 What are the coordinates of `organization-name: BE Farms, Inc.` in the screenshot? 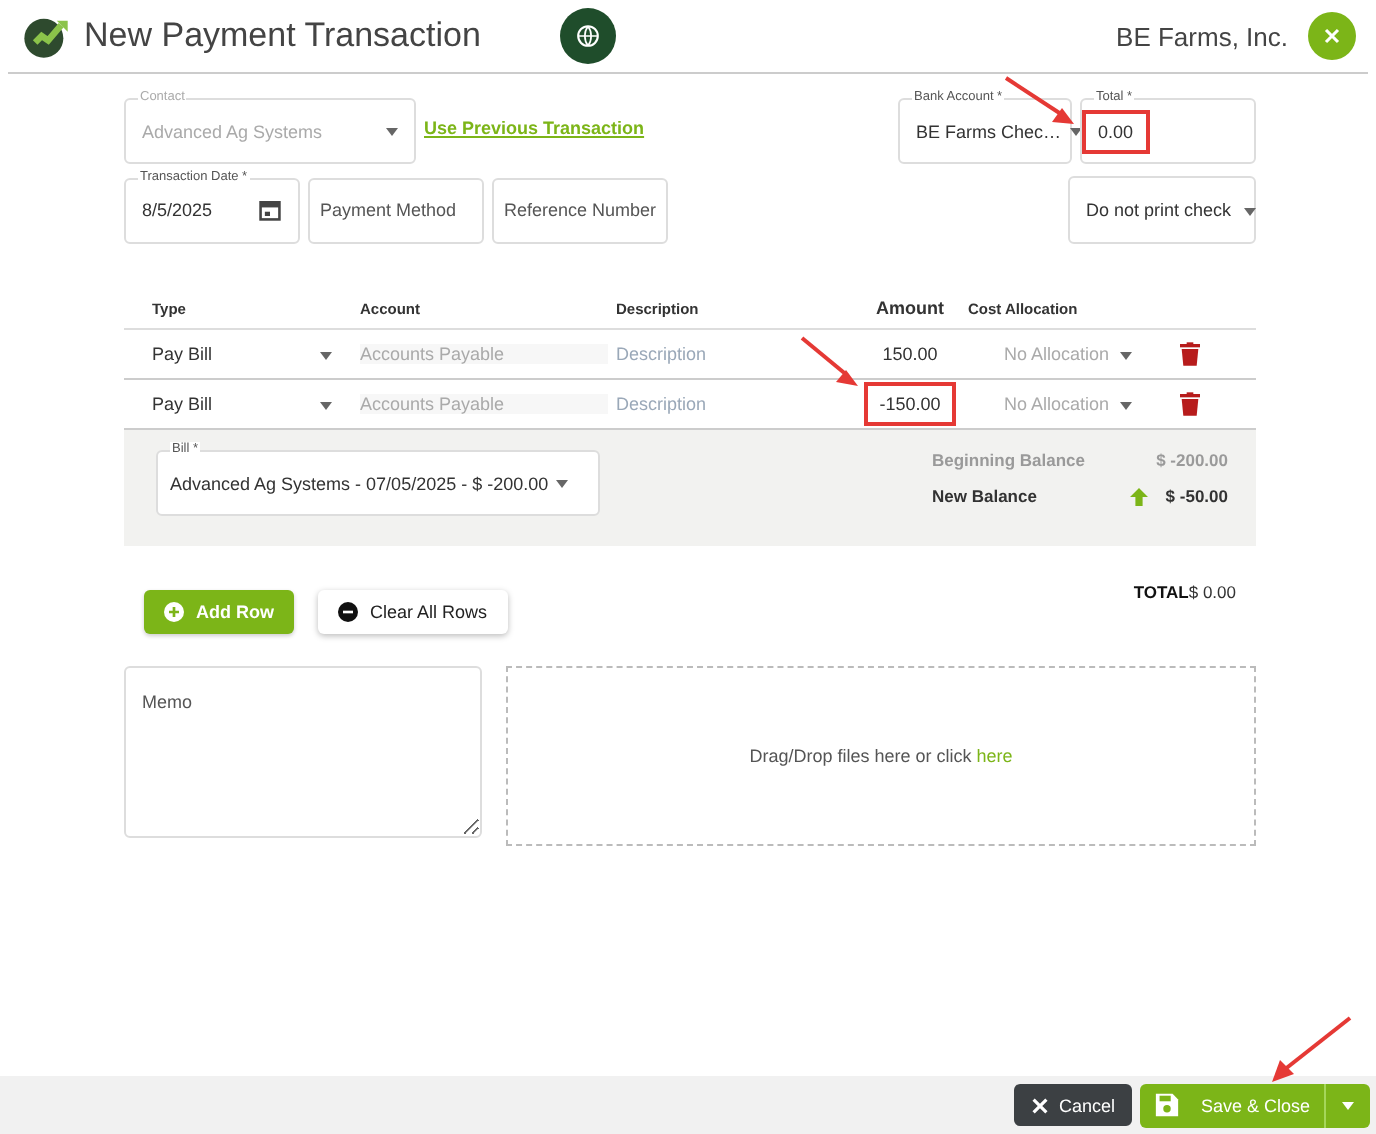 It's located at (1202, 36).